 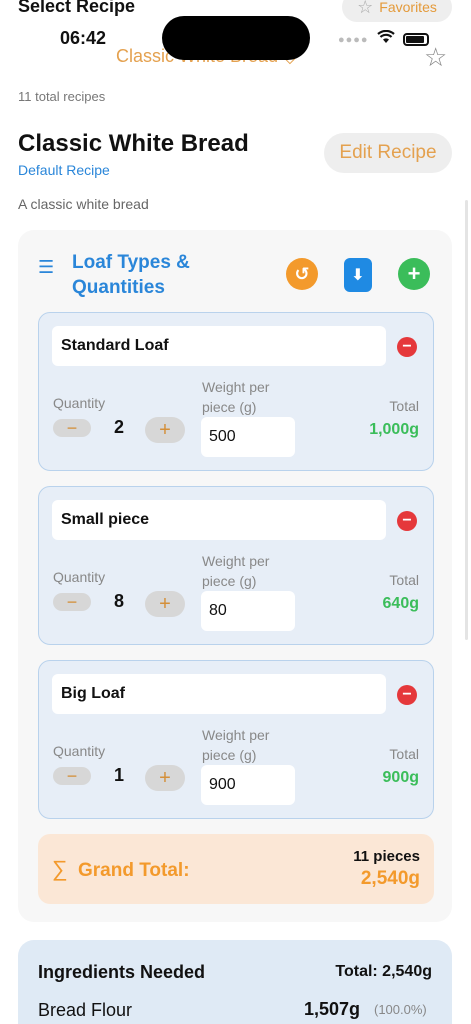 I want to click on wifi-icon, so click(x=385, y=39).